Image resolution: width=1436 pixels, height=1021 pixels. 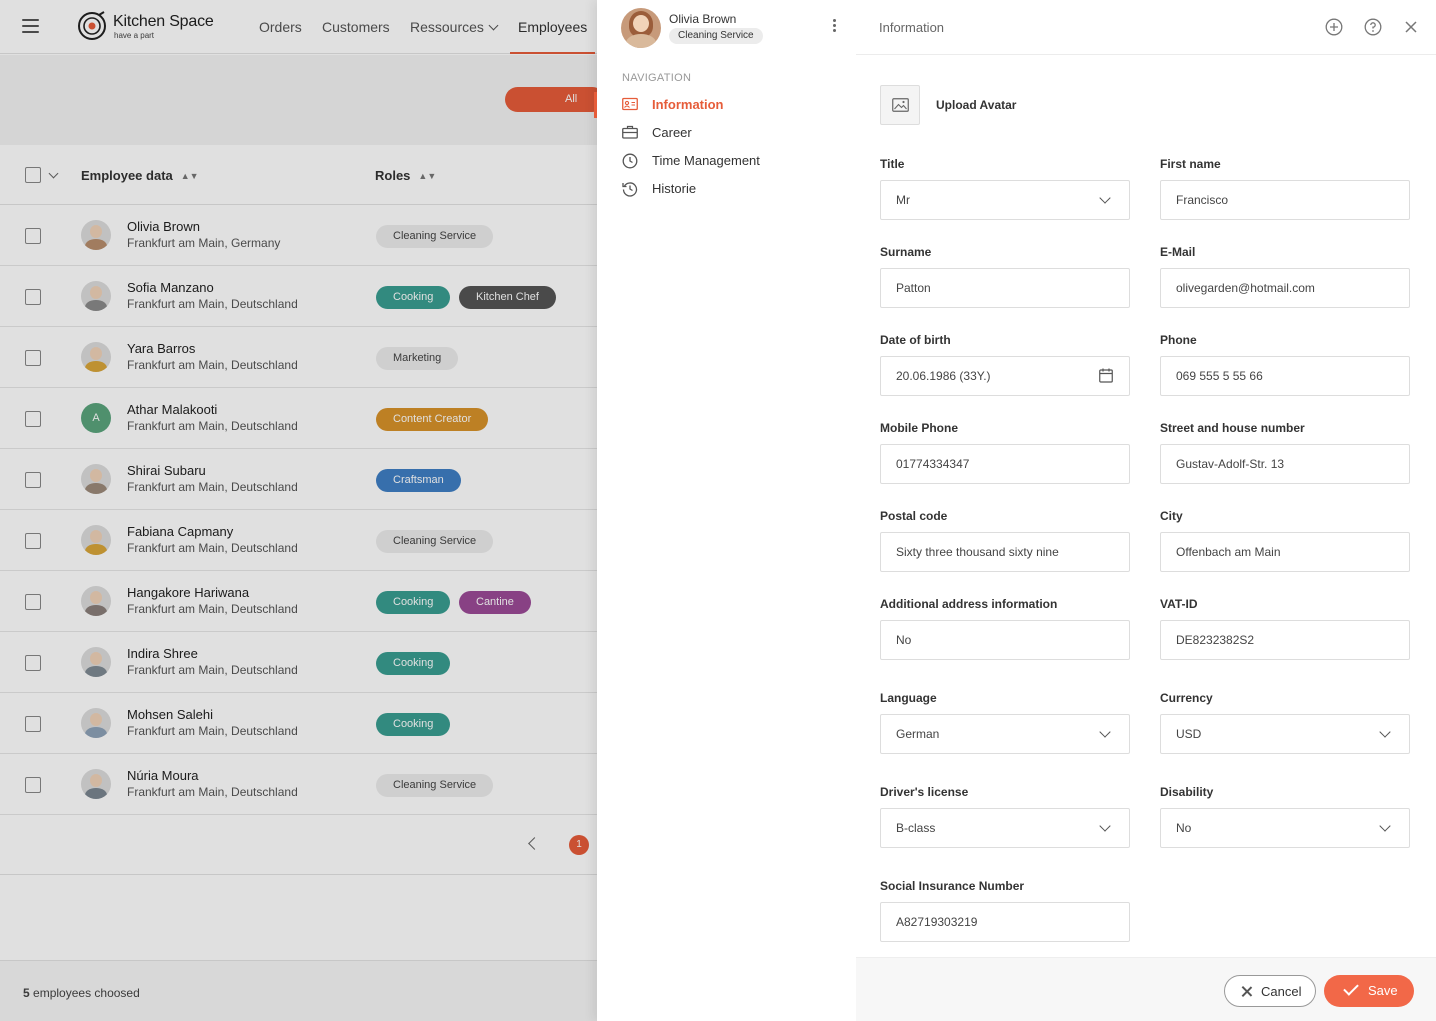 I want to click on side-nav-career: Career, so click(x=739, y=133).